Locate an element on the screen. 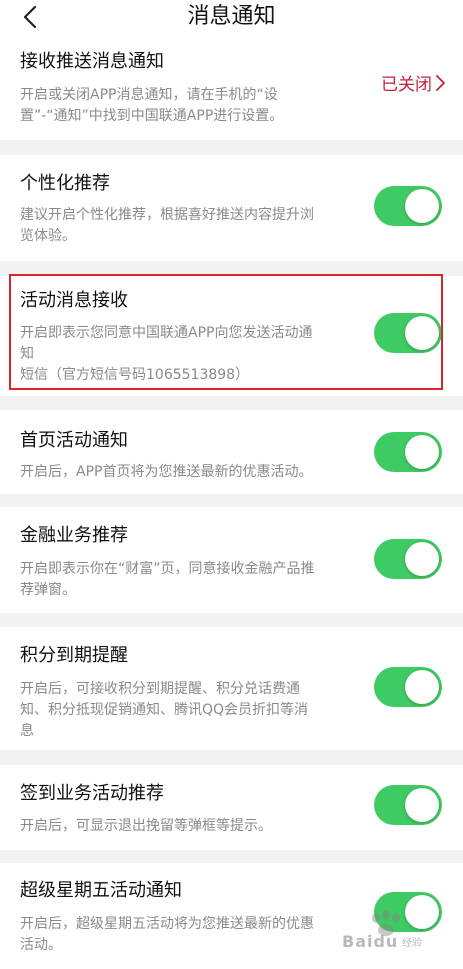 The width and height of the screenshot is (463, 969). section-description: 开启后，APP首页将为您推送最新的优惠活动。 is located at coordinates (166, 472).